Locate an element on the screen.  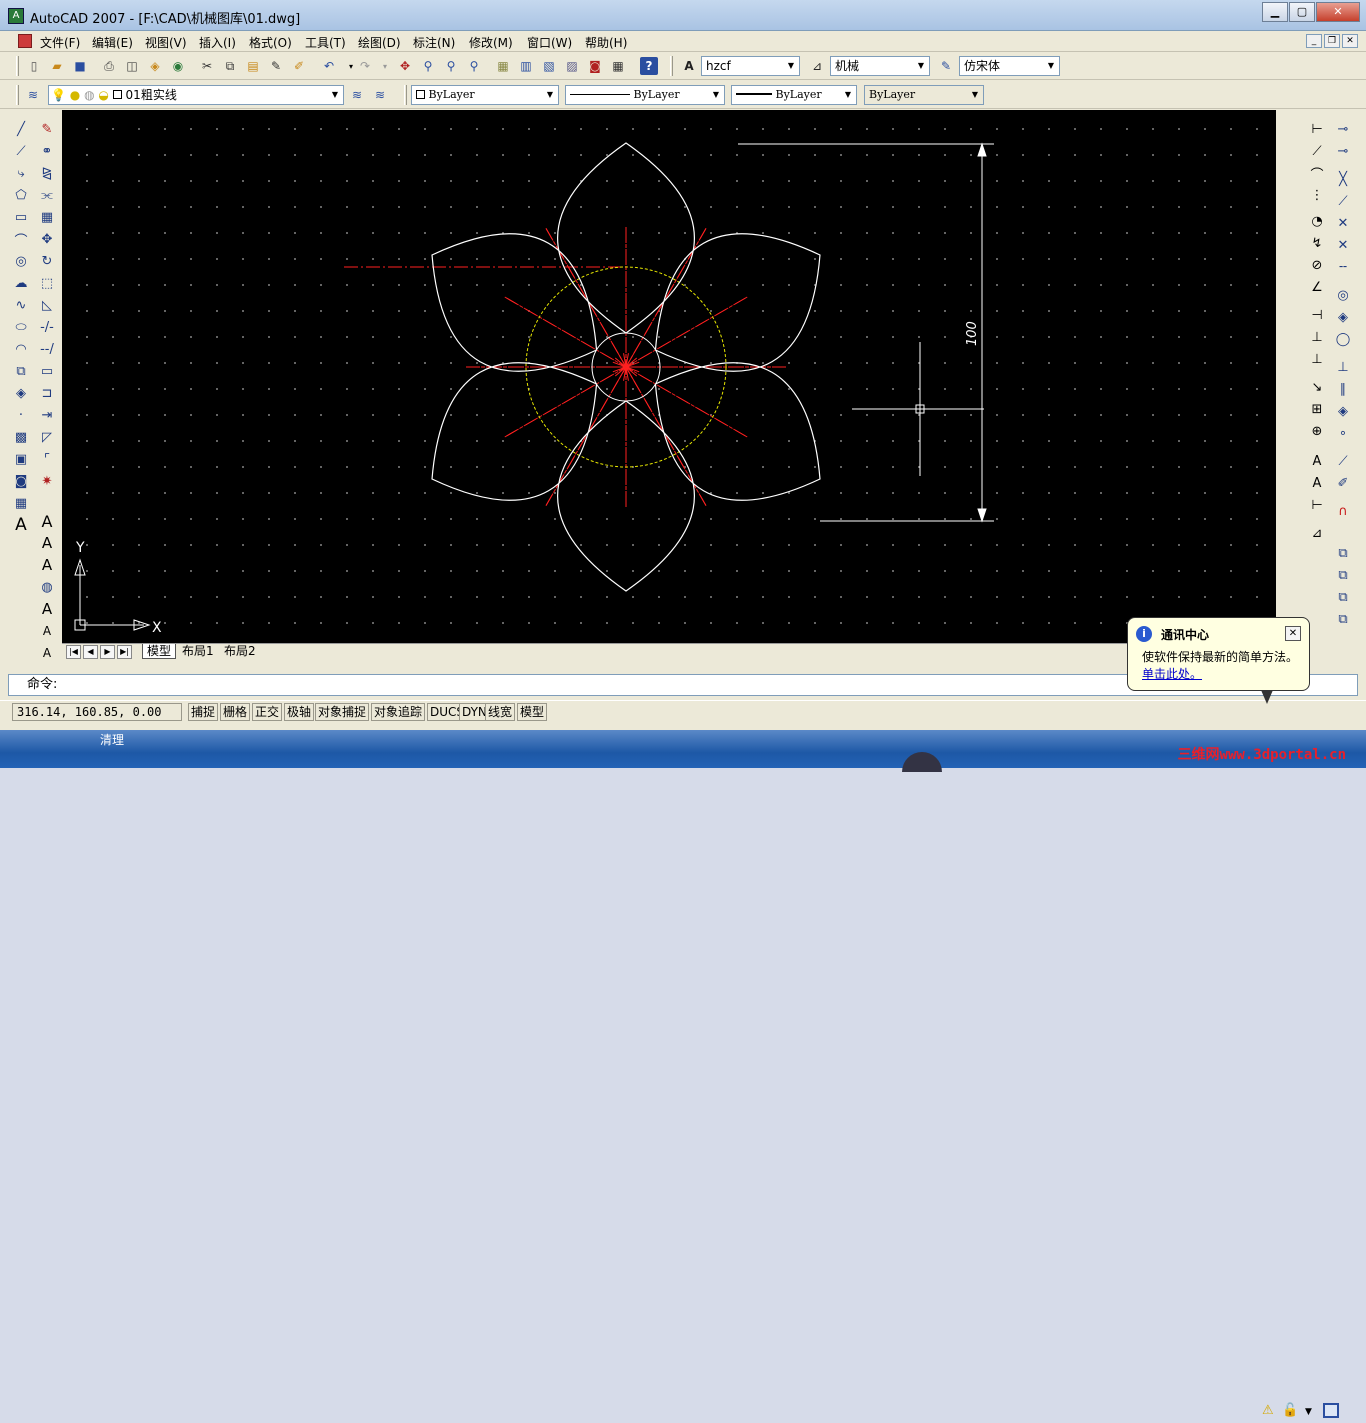
quick-dim-icon: ⊣ is located at coordinates (1317, 315).